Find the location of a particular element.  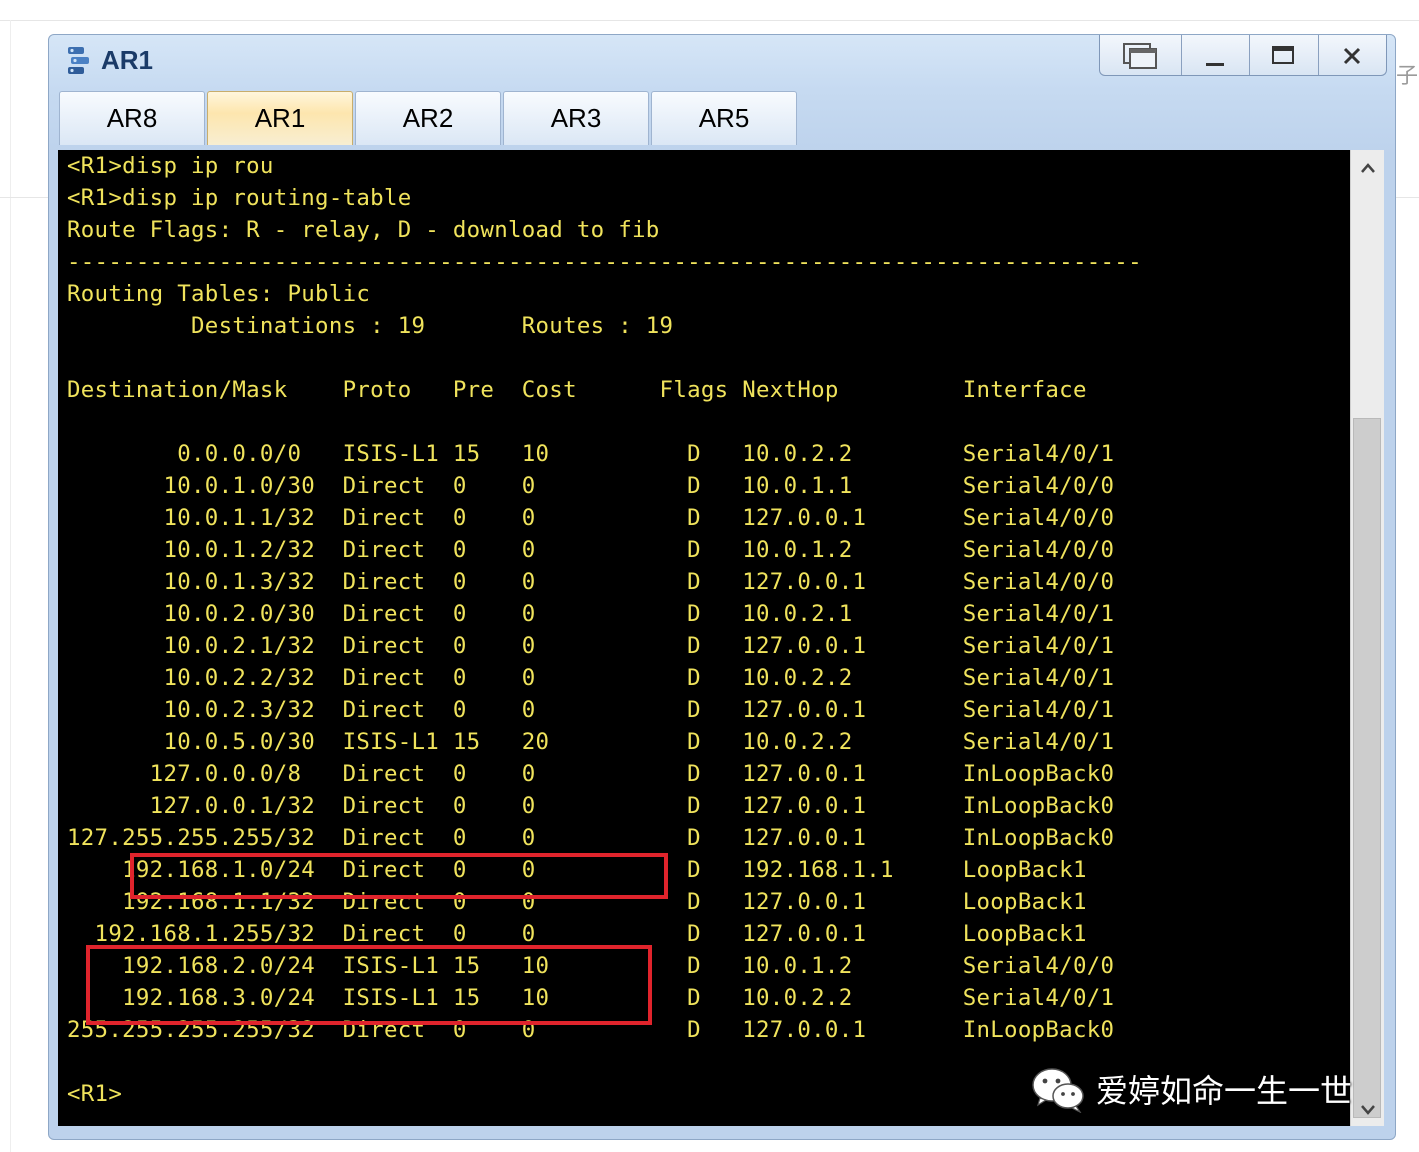

window-title: AR1 is located at coordinates (127, 60).